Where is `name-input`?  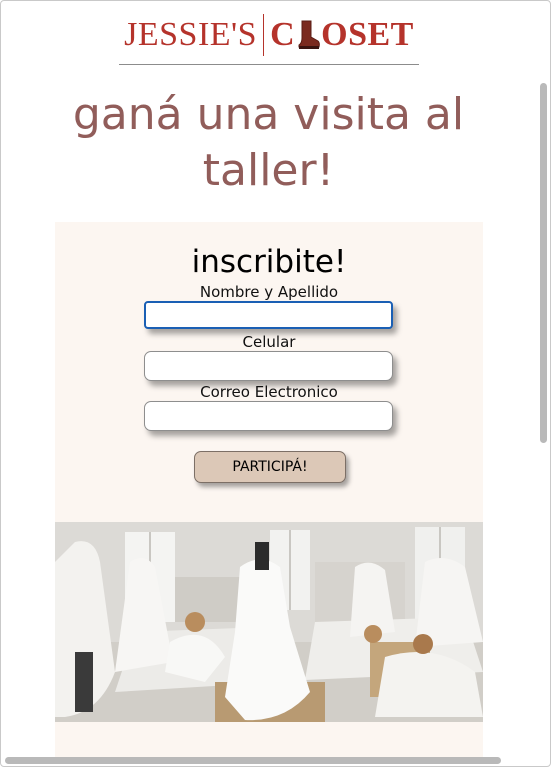 name-input is located at coordinates (268, 315).